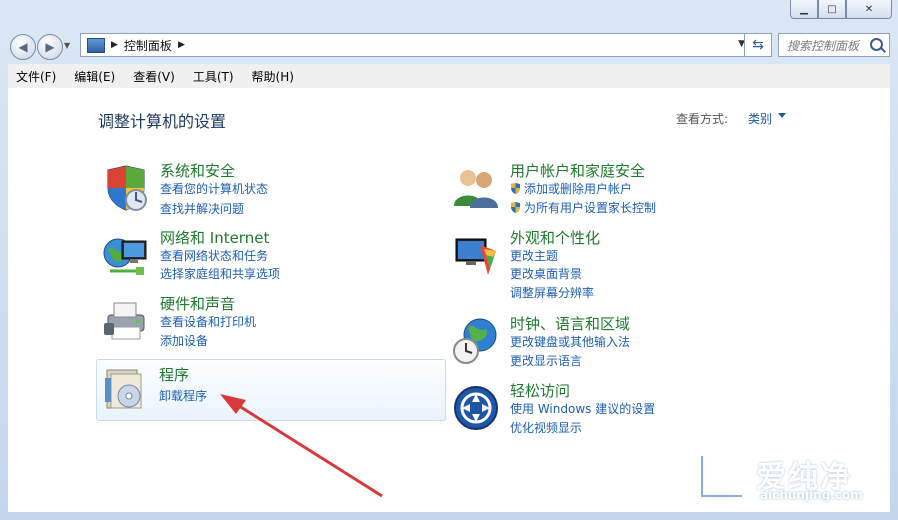 Image resolution: width=898 pixels, height=520 pixels. I want to click on back-button: ◀, so click(23, 47).